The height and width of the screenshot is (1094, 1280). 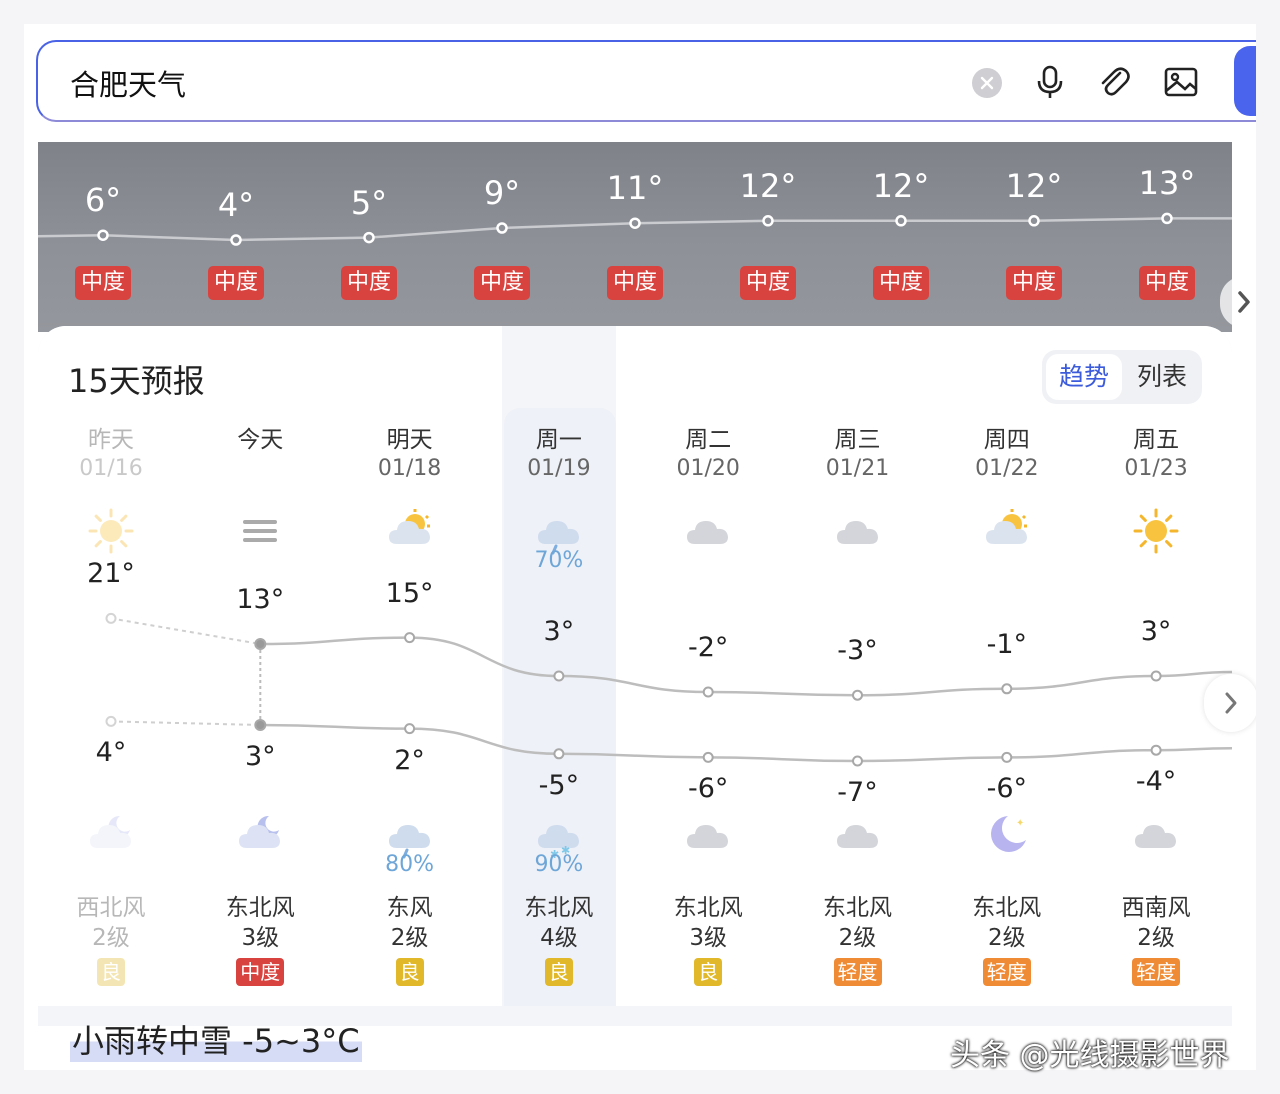 What do you see at coordinates (216, 1039) in the screenshot?
I see `weather-summary: 小雨转中雪 -5~3°C` at bounding box center [216, 1039].